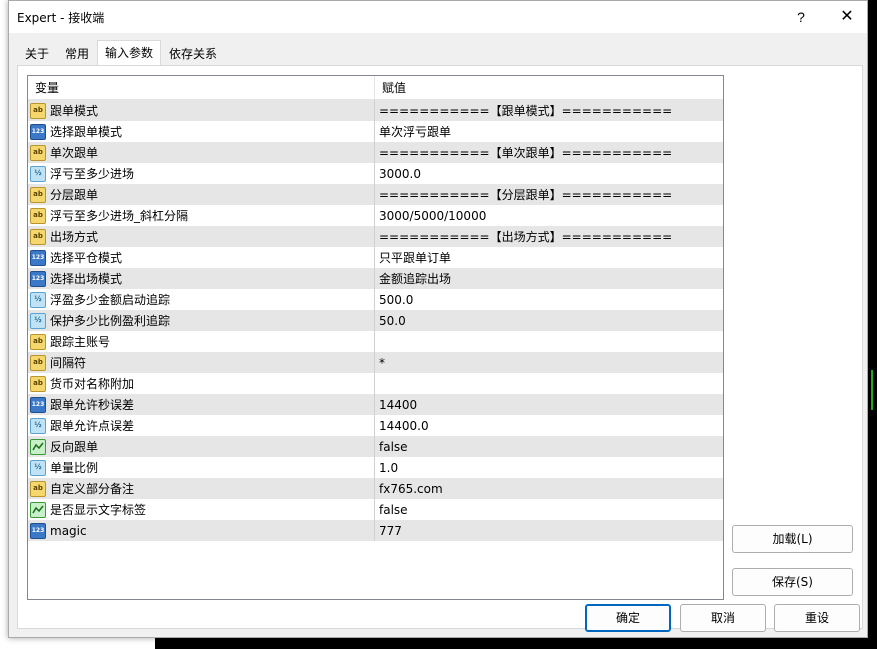 This screenshot has height=649, width=877. I want to click on parameter-name-cell: 123 选择平仓模式, so click(201, 257).